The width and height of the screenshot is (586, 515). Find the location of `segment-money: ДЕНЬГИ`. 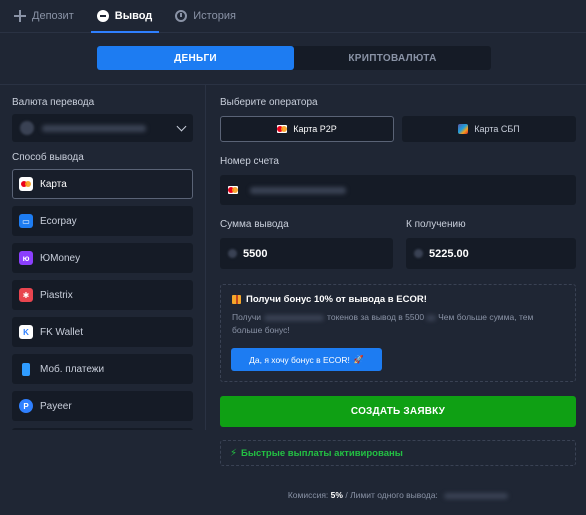

segment-money: ДЕНЬГИ is located at coordinates (195, 58).